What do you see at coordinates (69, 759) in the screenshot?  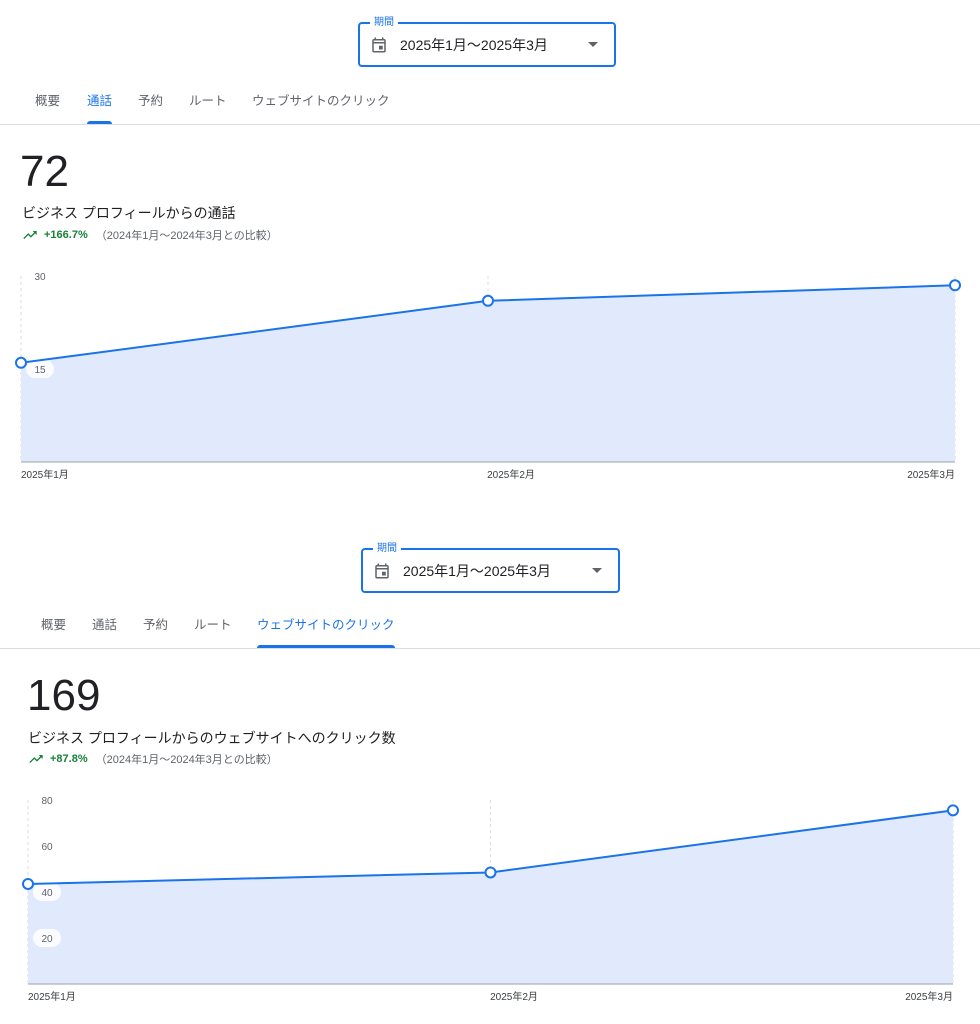 I see `change-percent: +87.8%` at bounding box center [69, 759].